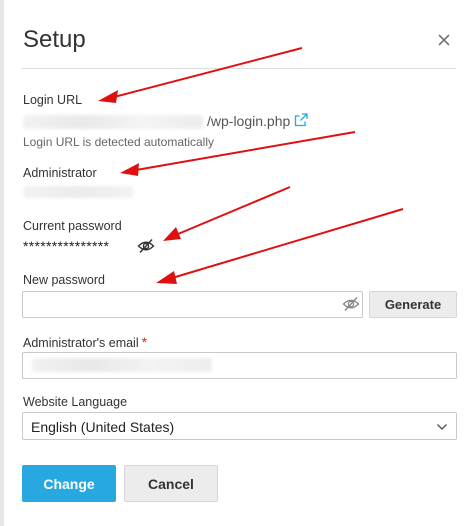  I want to click on login-url-hint: Login URL is detected automatically, so click(118, 142).